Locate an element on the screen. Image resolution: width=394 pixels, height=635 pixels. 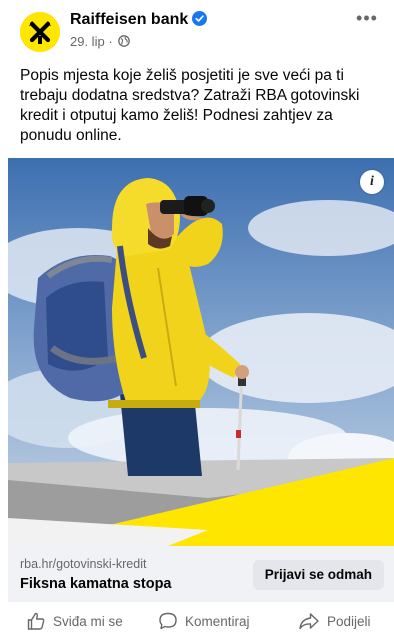
raiffeisen-logo-icon is located at coordinates (40, 32).